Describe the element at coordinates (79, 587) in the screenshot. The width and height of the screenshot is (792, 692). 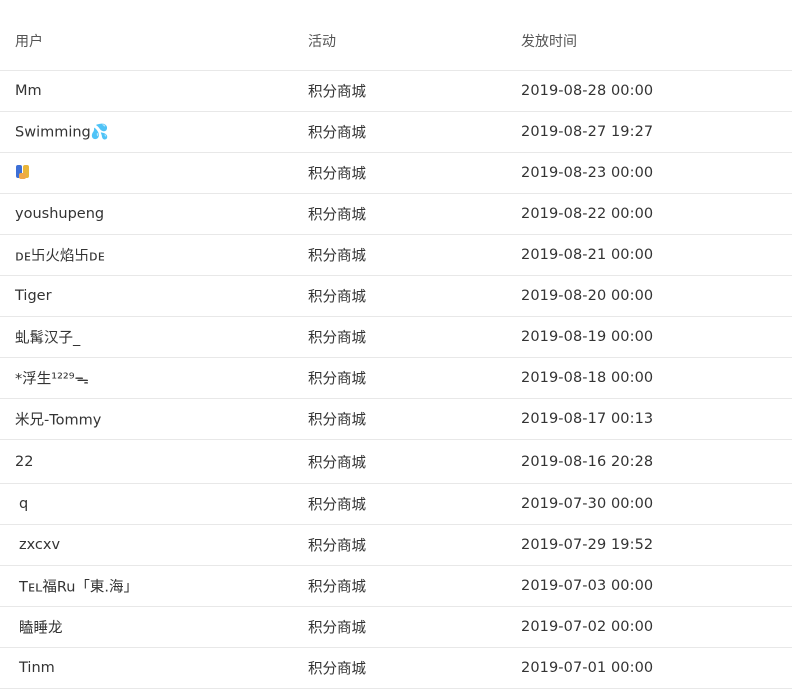
I see `user-name: Tᴇʟ福Ru「東.海」` at that location.